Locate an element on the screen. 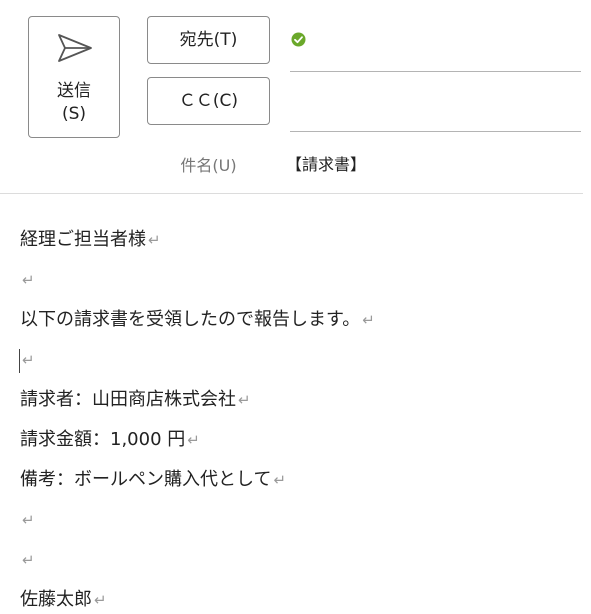 The height and width of the screenshot is (614, 591). body-line-text: 請求金額：1,000 円 is located at coordinates (103, 439).